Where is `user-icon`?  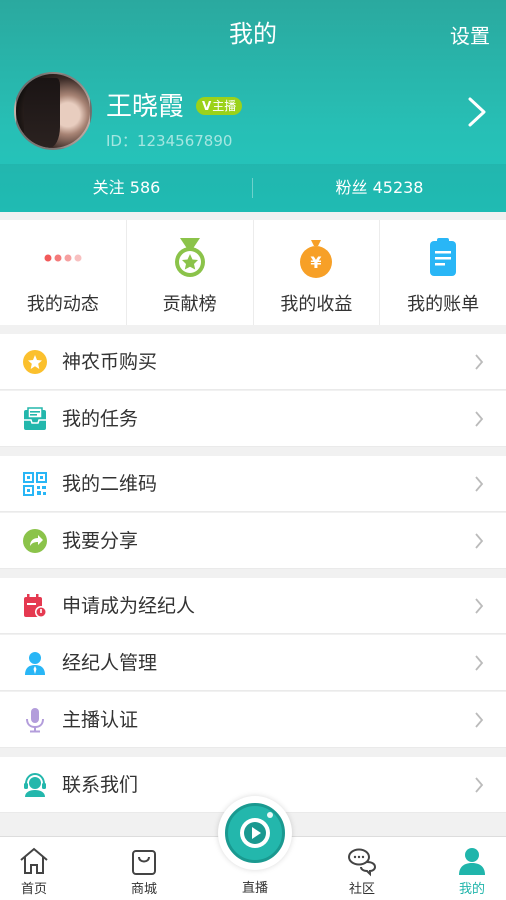 user-icon is located at coordinates (472, 861).